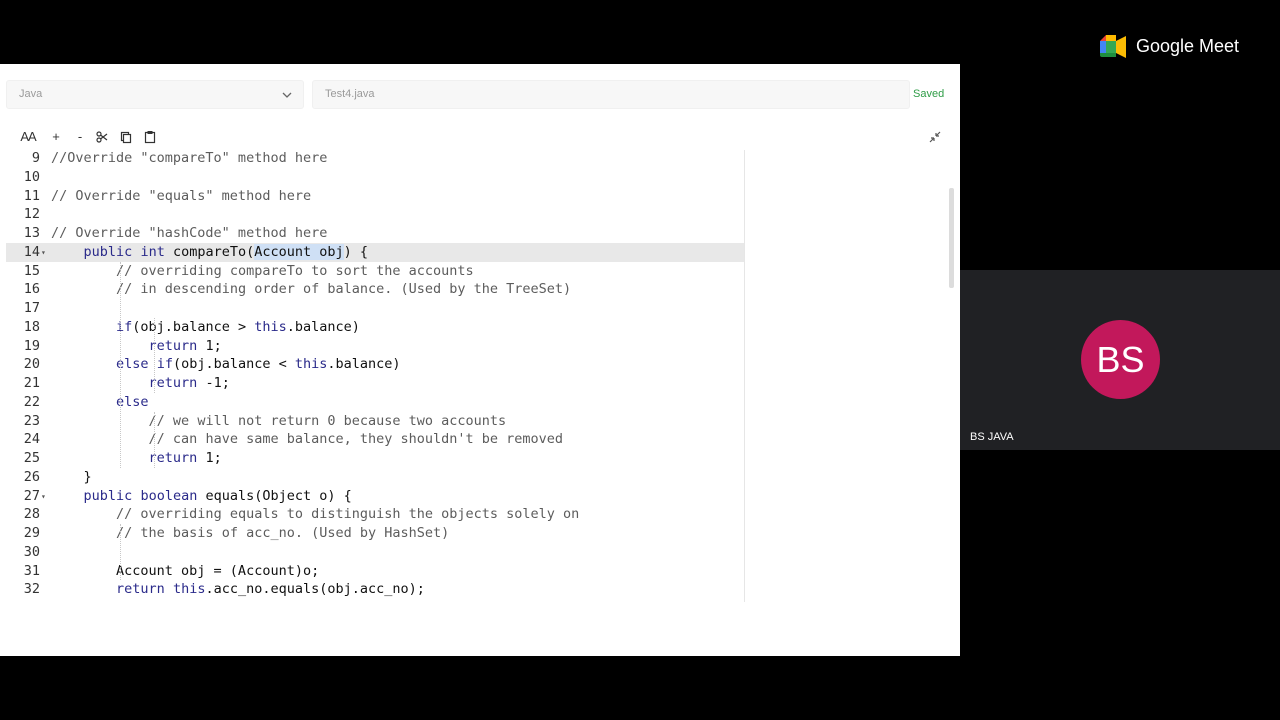 Image resolution: width=1280 pixels, height=720 pixels. I want to click on avatar: BS, so click(1120, 359).